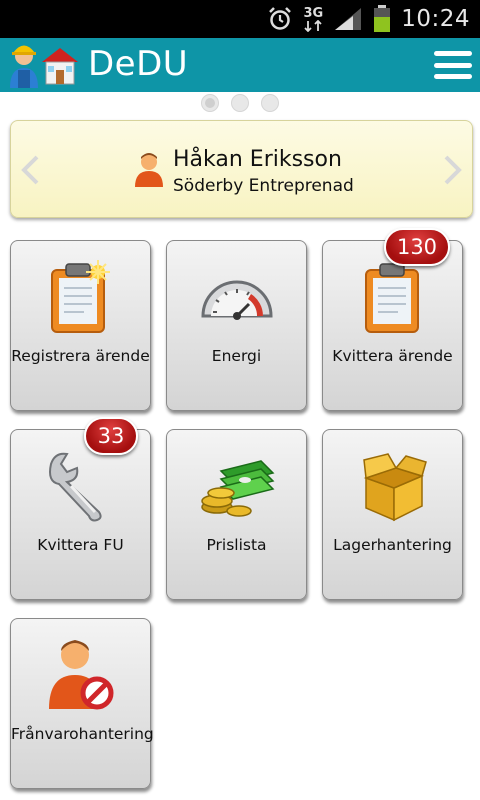 The image size is (480, 800). What do you see at coordinates (392, 486) in the screenshot?
I see `box-icon` at bounding box center [392, 486].